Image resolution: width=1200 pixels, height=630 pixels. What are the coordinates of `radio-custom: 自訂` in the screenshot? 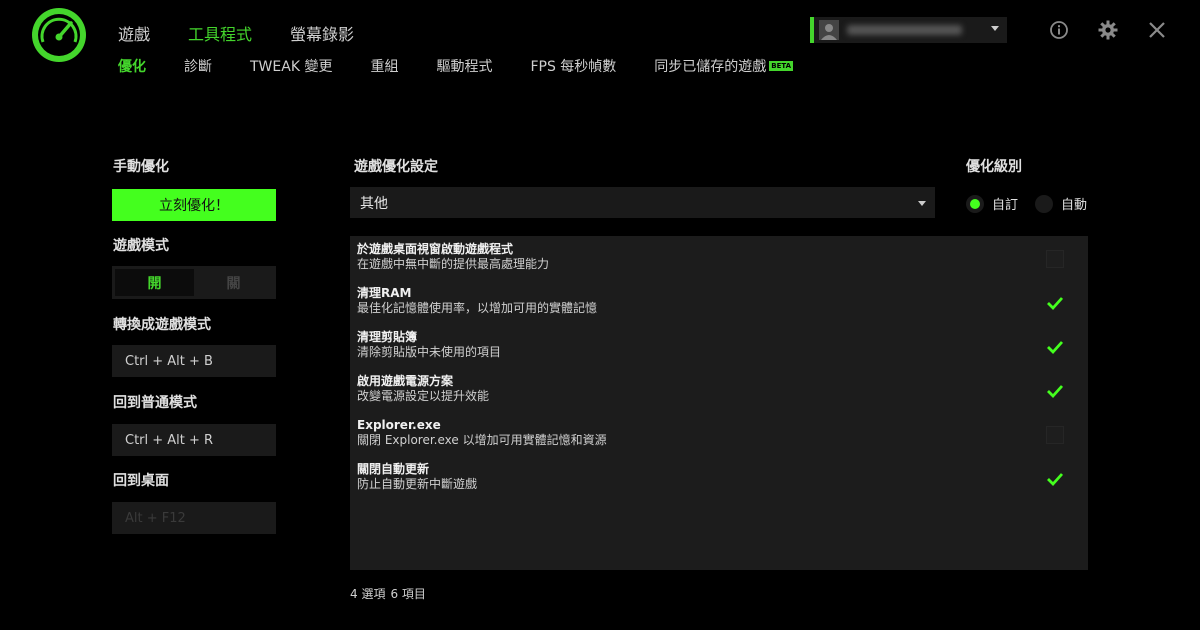 It's located at (992, 203).